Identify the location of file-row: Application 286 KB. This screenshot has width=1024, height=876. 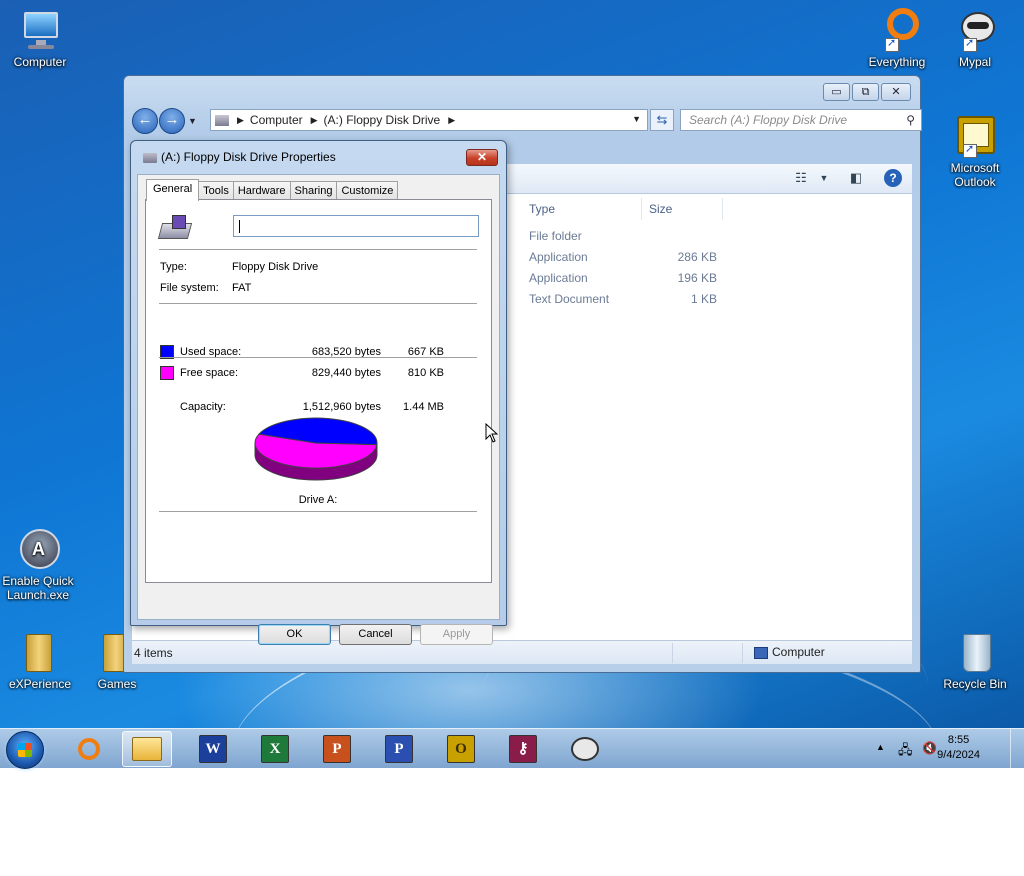
(679, 257).